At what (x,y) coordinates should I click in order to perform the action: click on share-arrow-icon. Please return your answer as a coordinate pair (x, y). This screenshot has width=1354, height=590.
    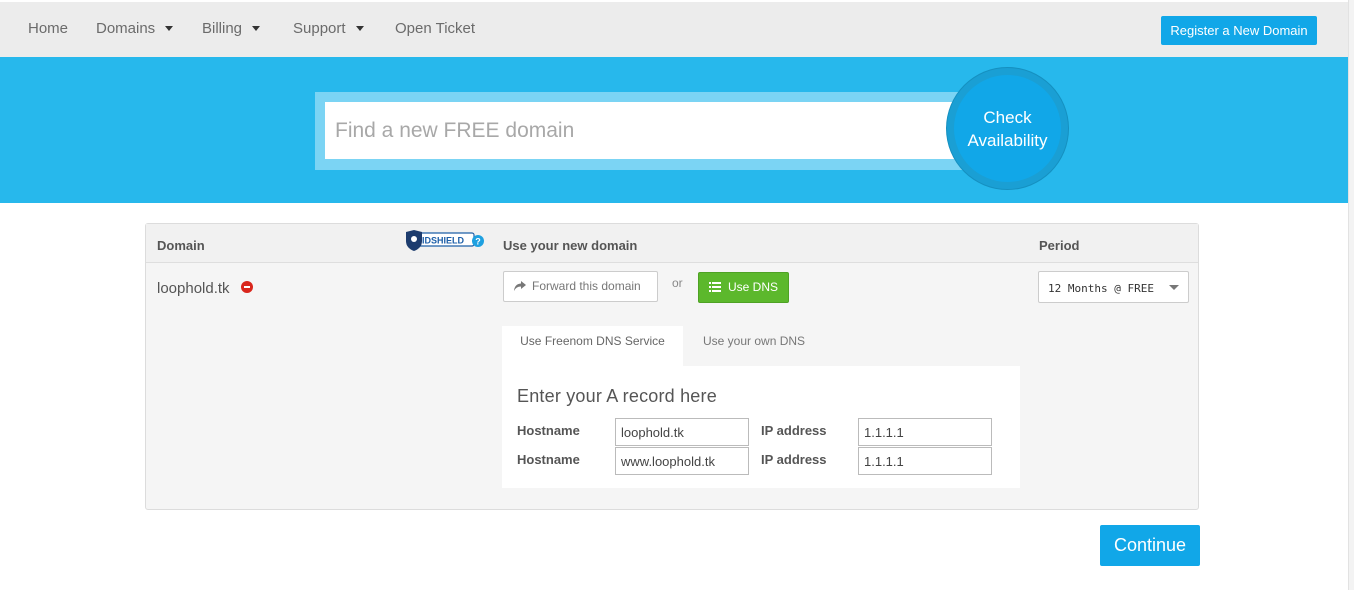
    Looking at the image, I should click on (520, 286).